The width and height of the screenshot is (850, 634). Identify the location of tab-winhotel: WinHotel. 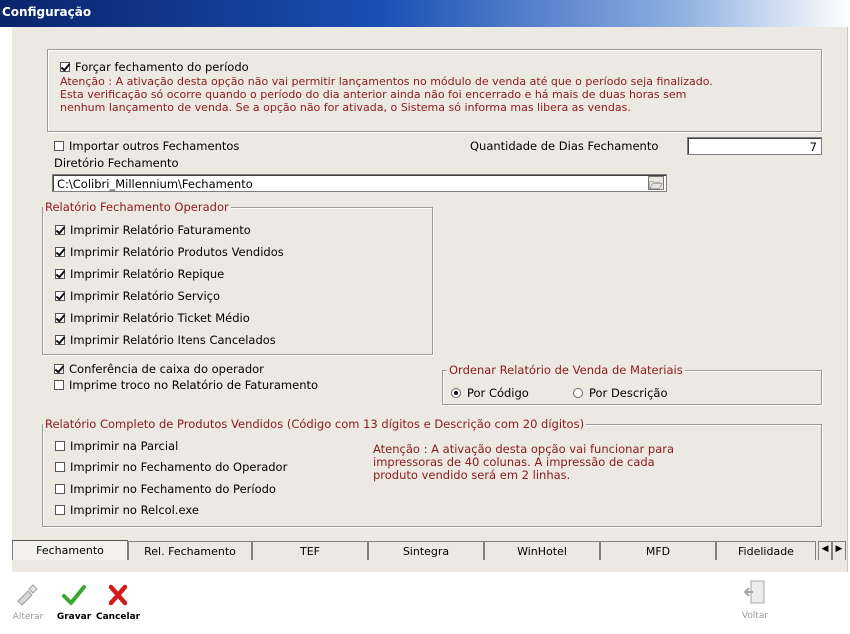
(542, 550).